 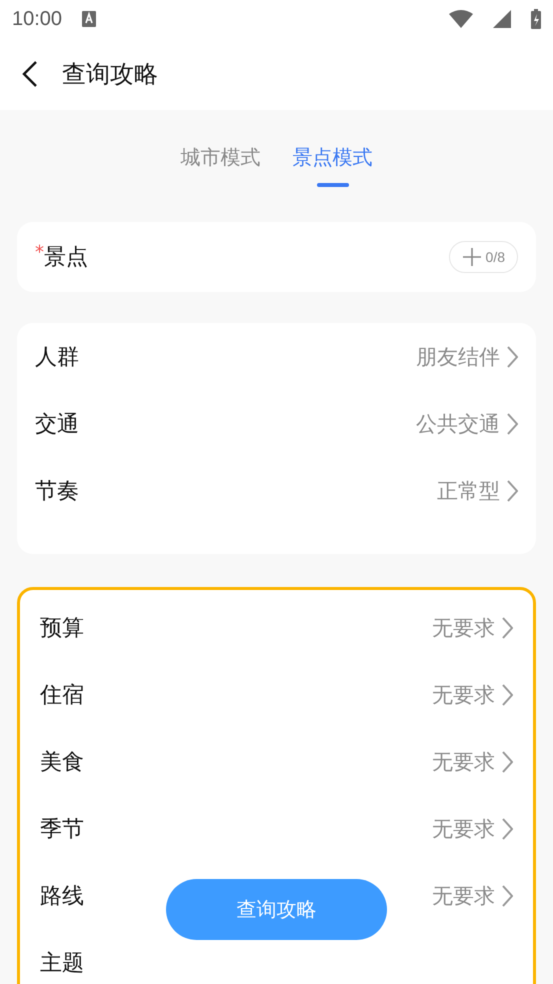 I want to click on row-value: 公共交通, so click(x=458, y=424).